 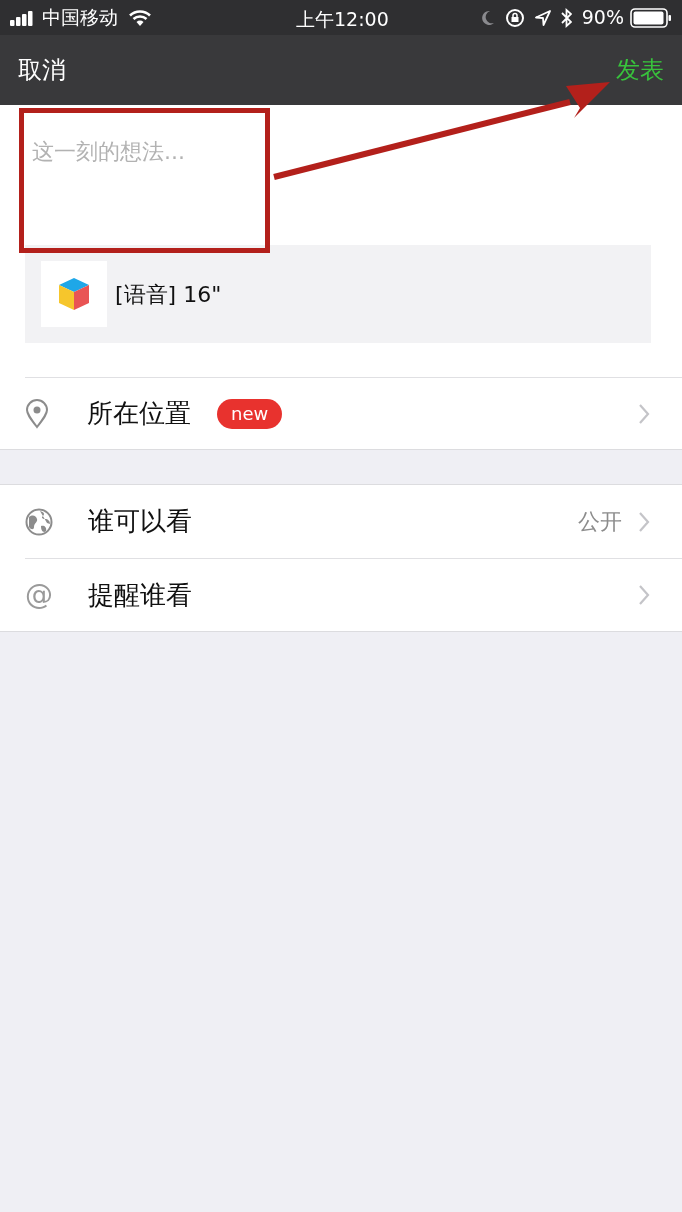 What do you see at coordinates (168, 294) in the screenshot?
I see `attachment-label: [语音] 16"` at bounding box center [168, 294].